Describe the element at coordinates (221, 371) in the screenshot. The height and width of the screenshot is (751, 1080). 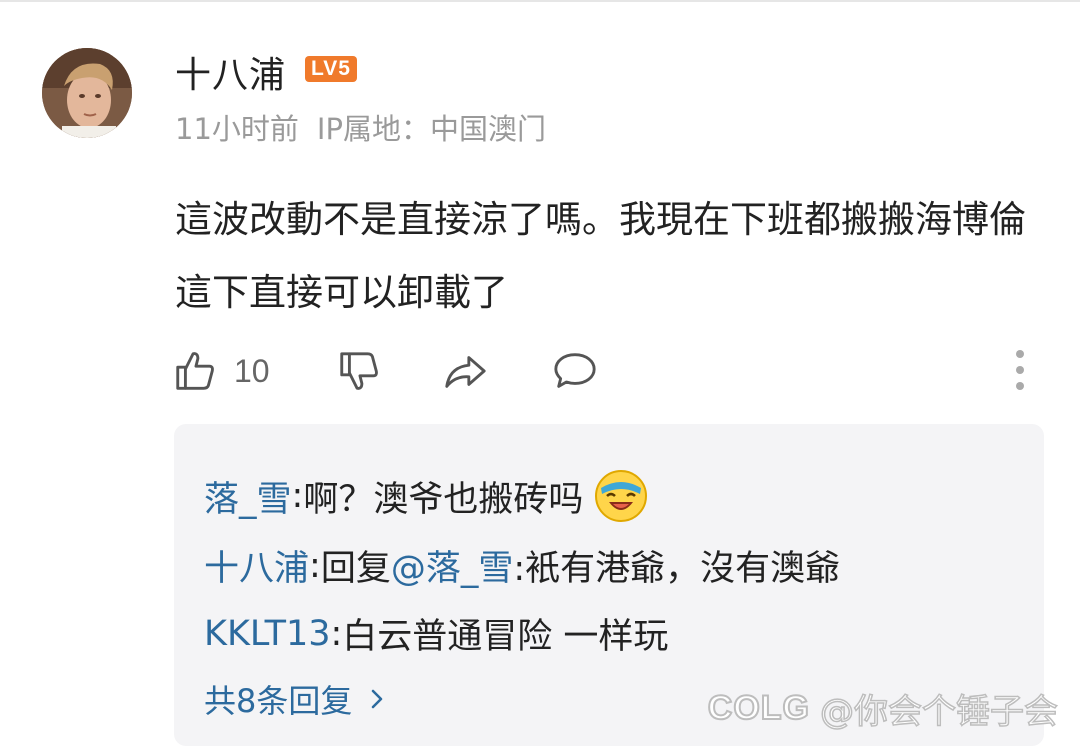
I see `like-button: 10` at that location.